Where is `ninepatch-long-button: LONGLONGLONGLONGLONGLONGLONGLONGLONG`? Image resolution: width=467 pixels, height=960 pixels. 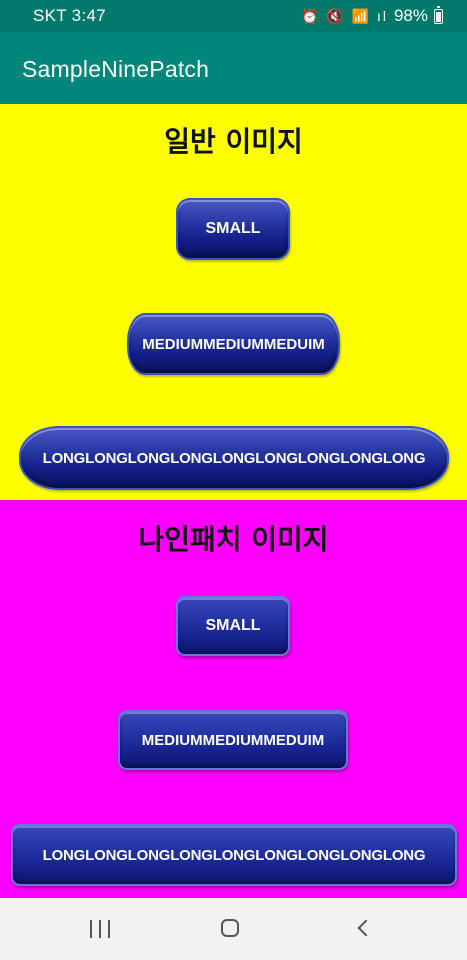 ninepatch-long-button: LONGLONGLONGLONGLONGLONGLONGLONGLONG is located at coordinates (234, 855).